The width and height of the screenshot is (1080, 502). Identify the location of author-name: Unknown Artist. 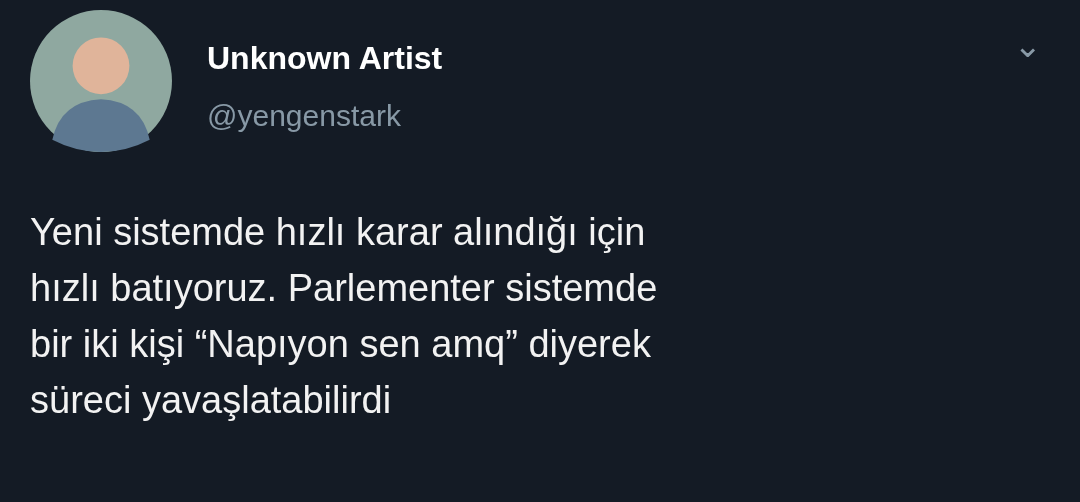
(325, 58).